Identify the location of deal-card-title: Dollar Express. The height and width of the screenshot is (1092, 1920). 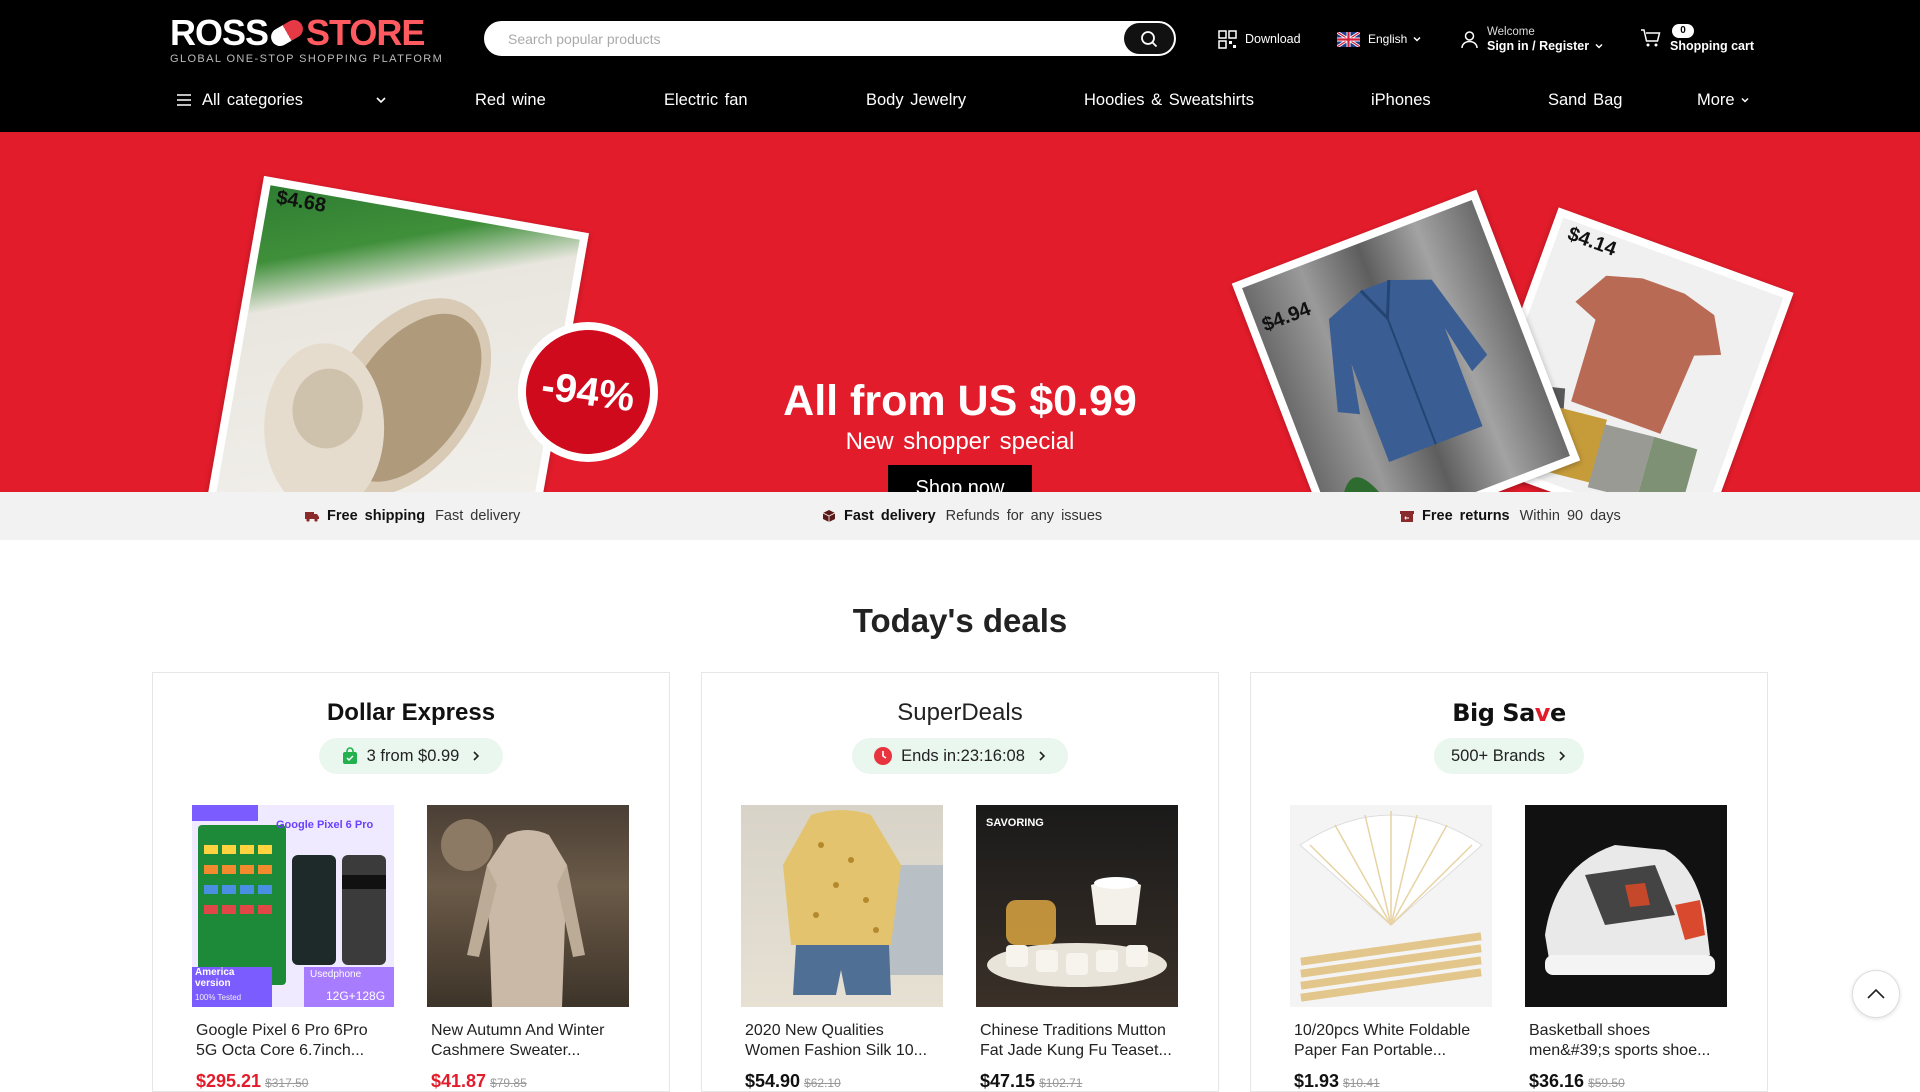
(411, 713).